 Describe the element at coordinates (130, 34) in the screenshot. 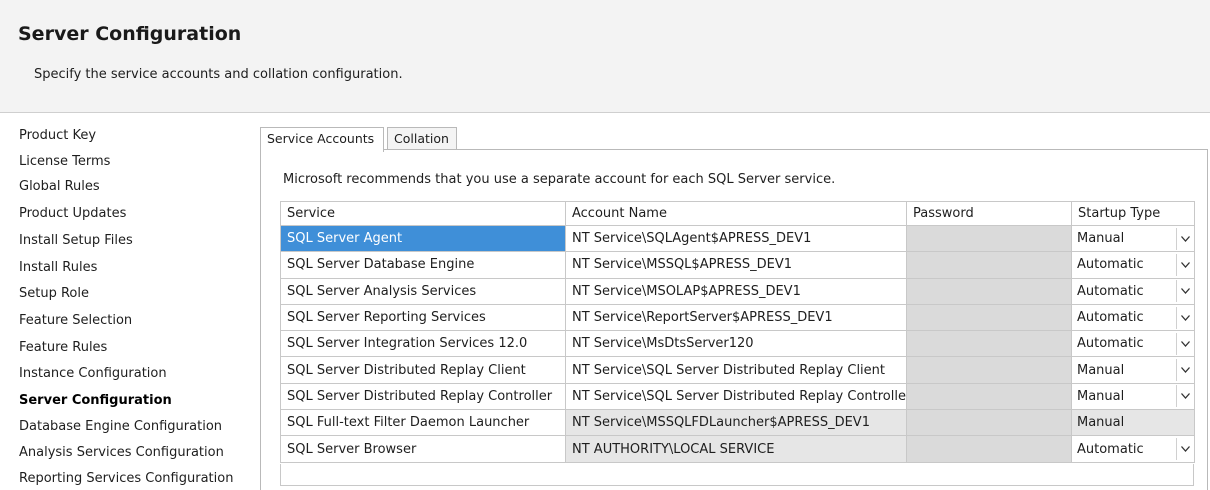

I see `page-title: Server Configuration` at that location.